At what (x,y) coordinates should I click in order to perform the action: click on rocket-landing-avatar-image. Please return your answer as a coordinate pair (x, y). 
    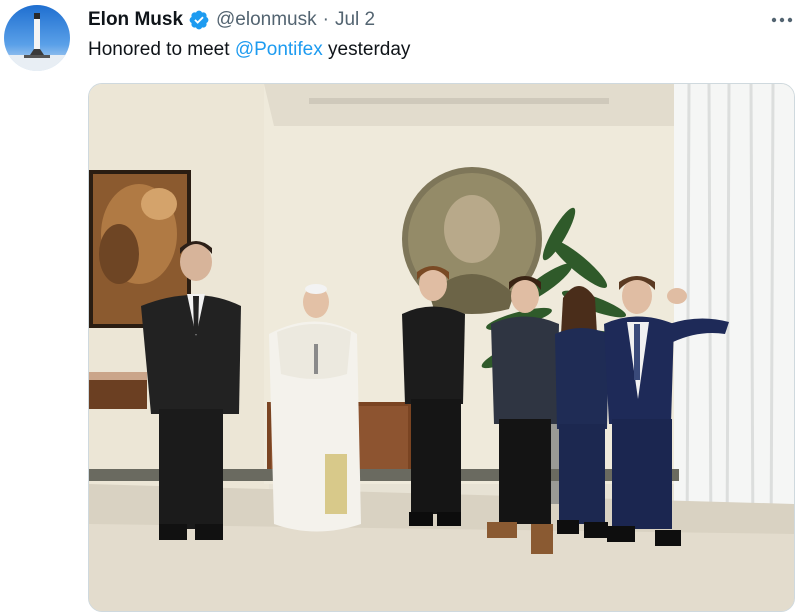
    Looking at the image, I should click on (37, 38).